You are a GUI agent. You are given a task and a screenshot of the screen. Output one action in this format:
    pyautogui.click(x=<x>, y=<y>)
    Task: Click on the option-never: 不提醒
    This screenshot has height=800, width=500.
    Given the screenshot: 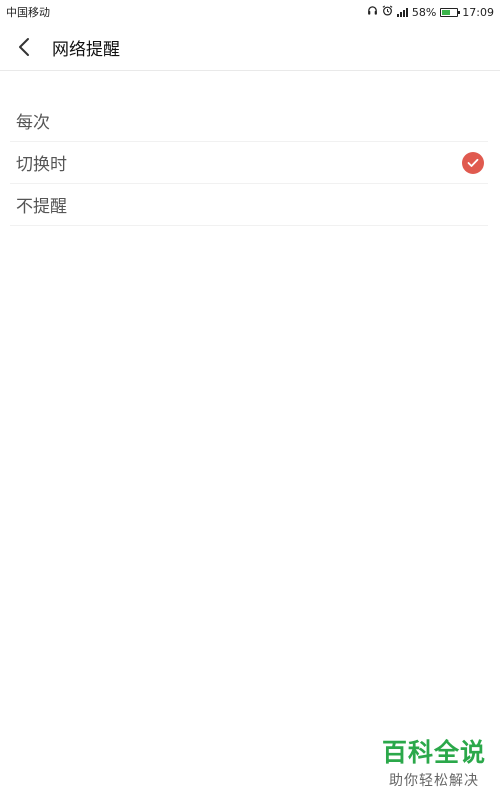 What is the action you would take?
    pyautogui.click(x=249, y=205)
    